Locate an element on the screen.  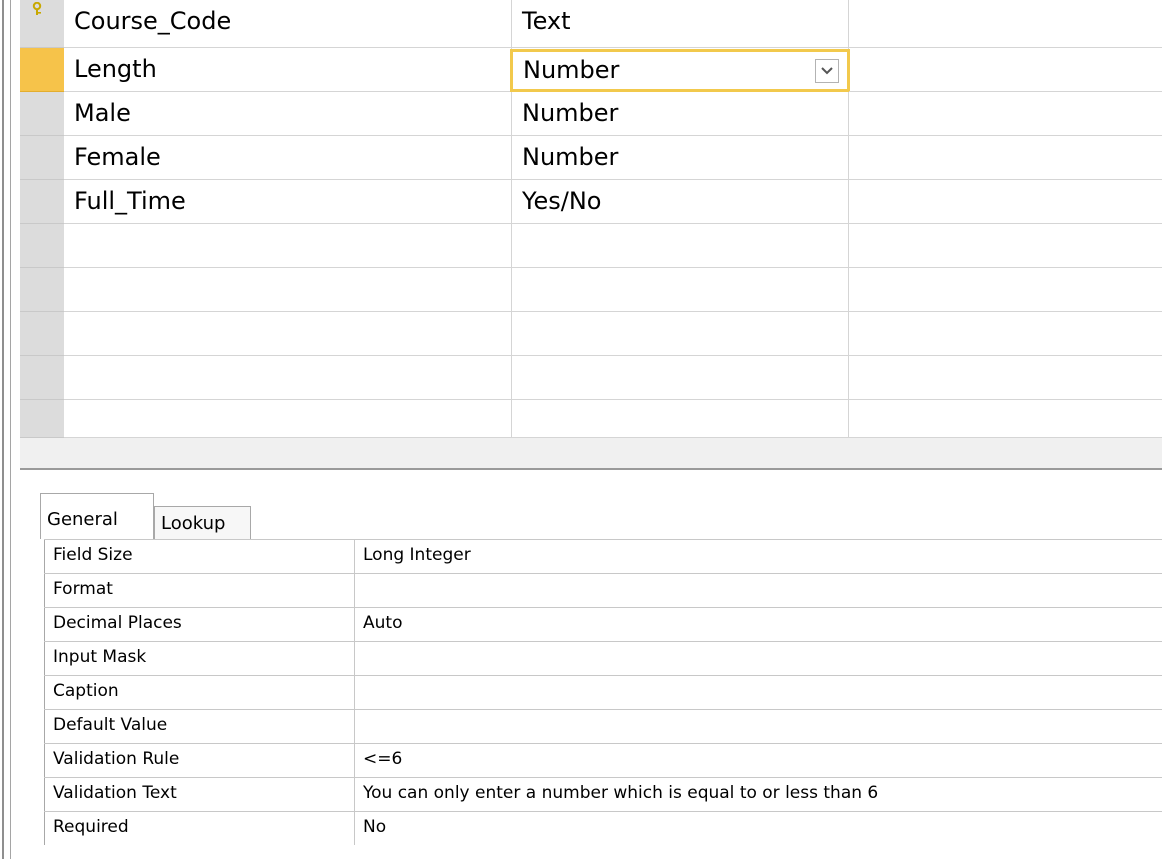
data-type-dropdown: Number is located at coordinates (680, 70).